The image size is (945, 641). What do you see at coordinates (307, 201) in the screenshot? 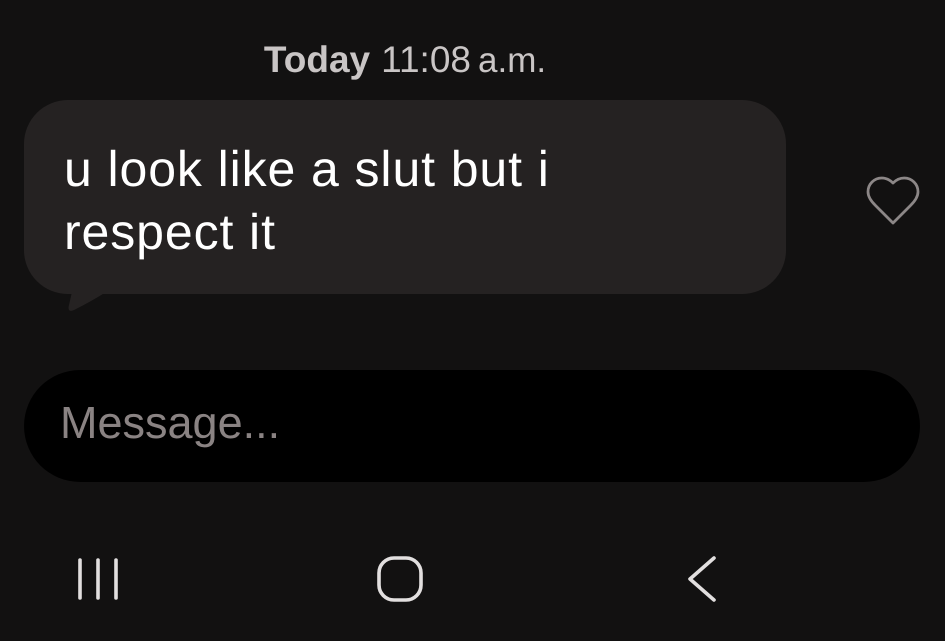
I see `message-text: u look like a slut but i respect it` at bounding box center [307, 201].